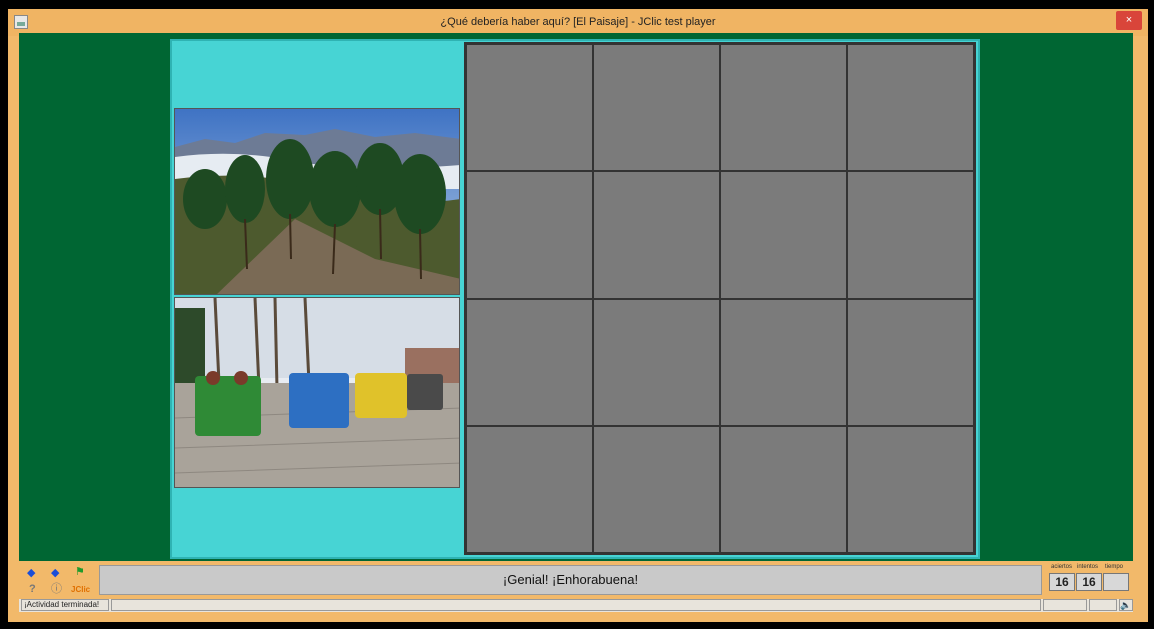  I want to click on reset-flag-icon: ⚑, so click(80, 572).